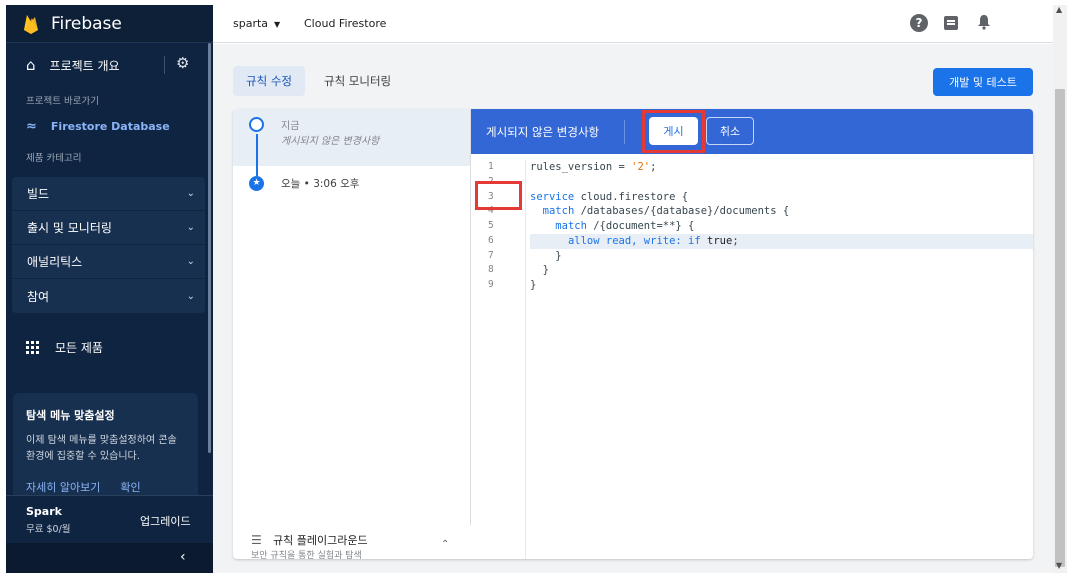 This screenshot has width=1067, height=573. What do you see at coordinates (320, 183) in the screenshot?
I see `history-item-today: 오늘 • 3:06 오후` at bounding box center [320, 183].